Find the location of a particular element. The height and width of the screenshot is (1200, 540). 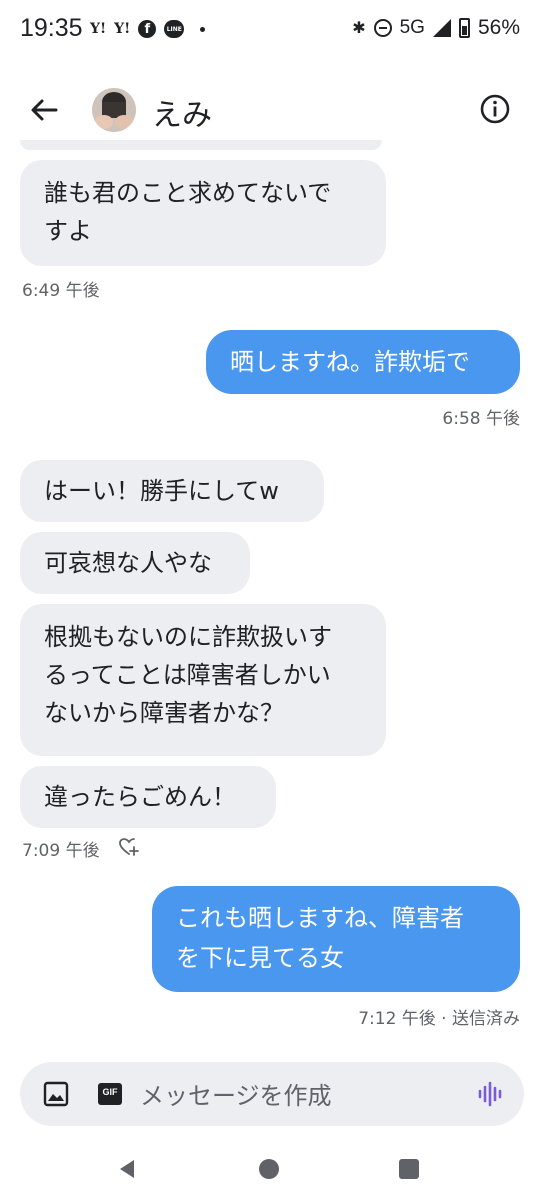

message-composer: GIF メッセージを作成 is located at coordinates (272, 1094).